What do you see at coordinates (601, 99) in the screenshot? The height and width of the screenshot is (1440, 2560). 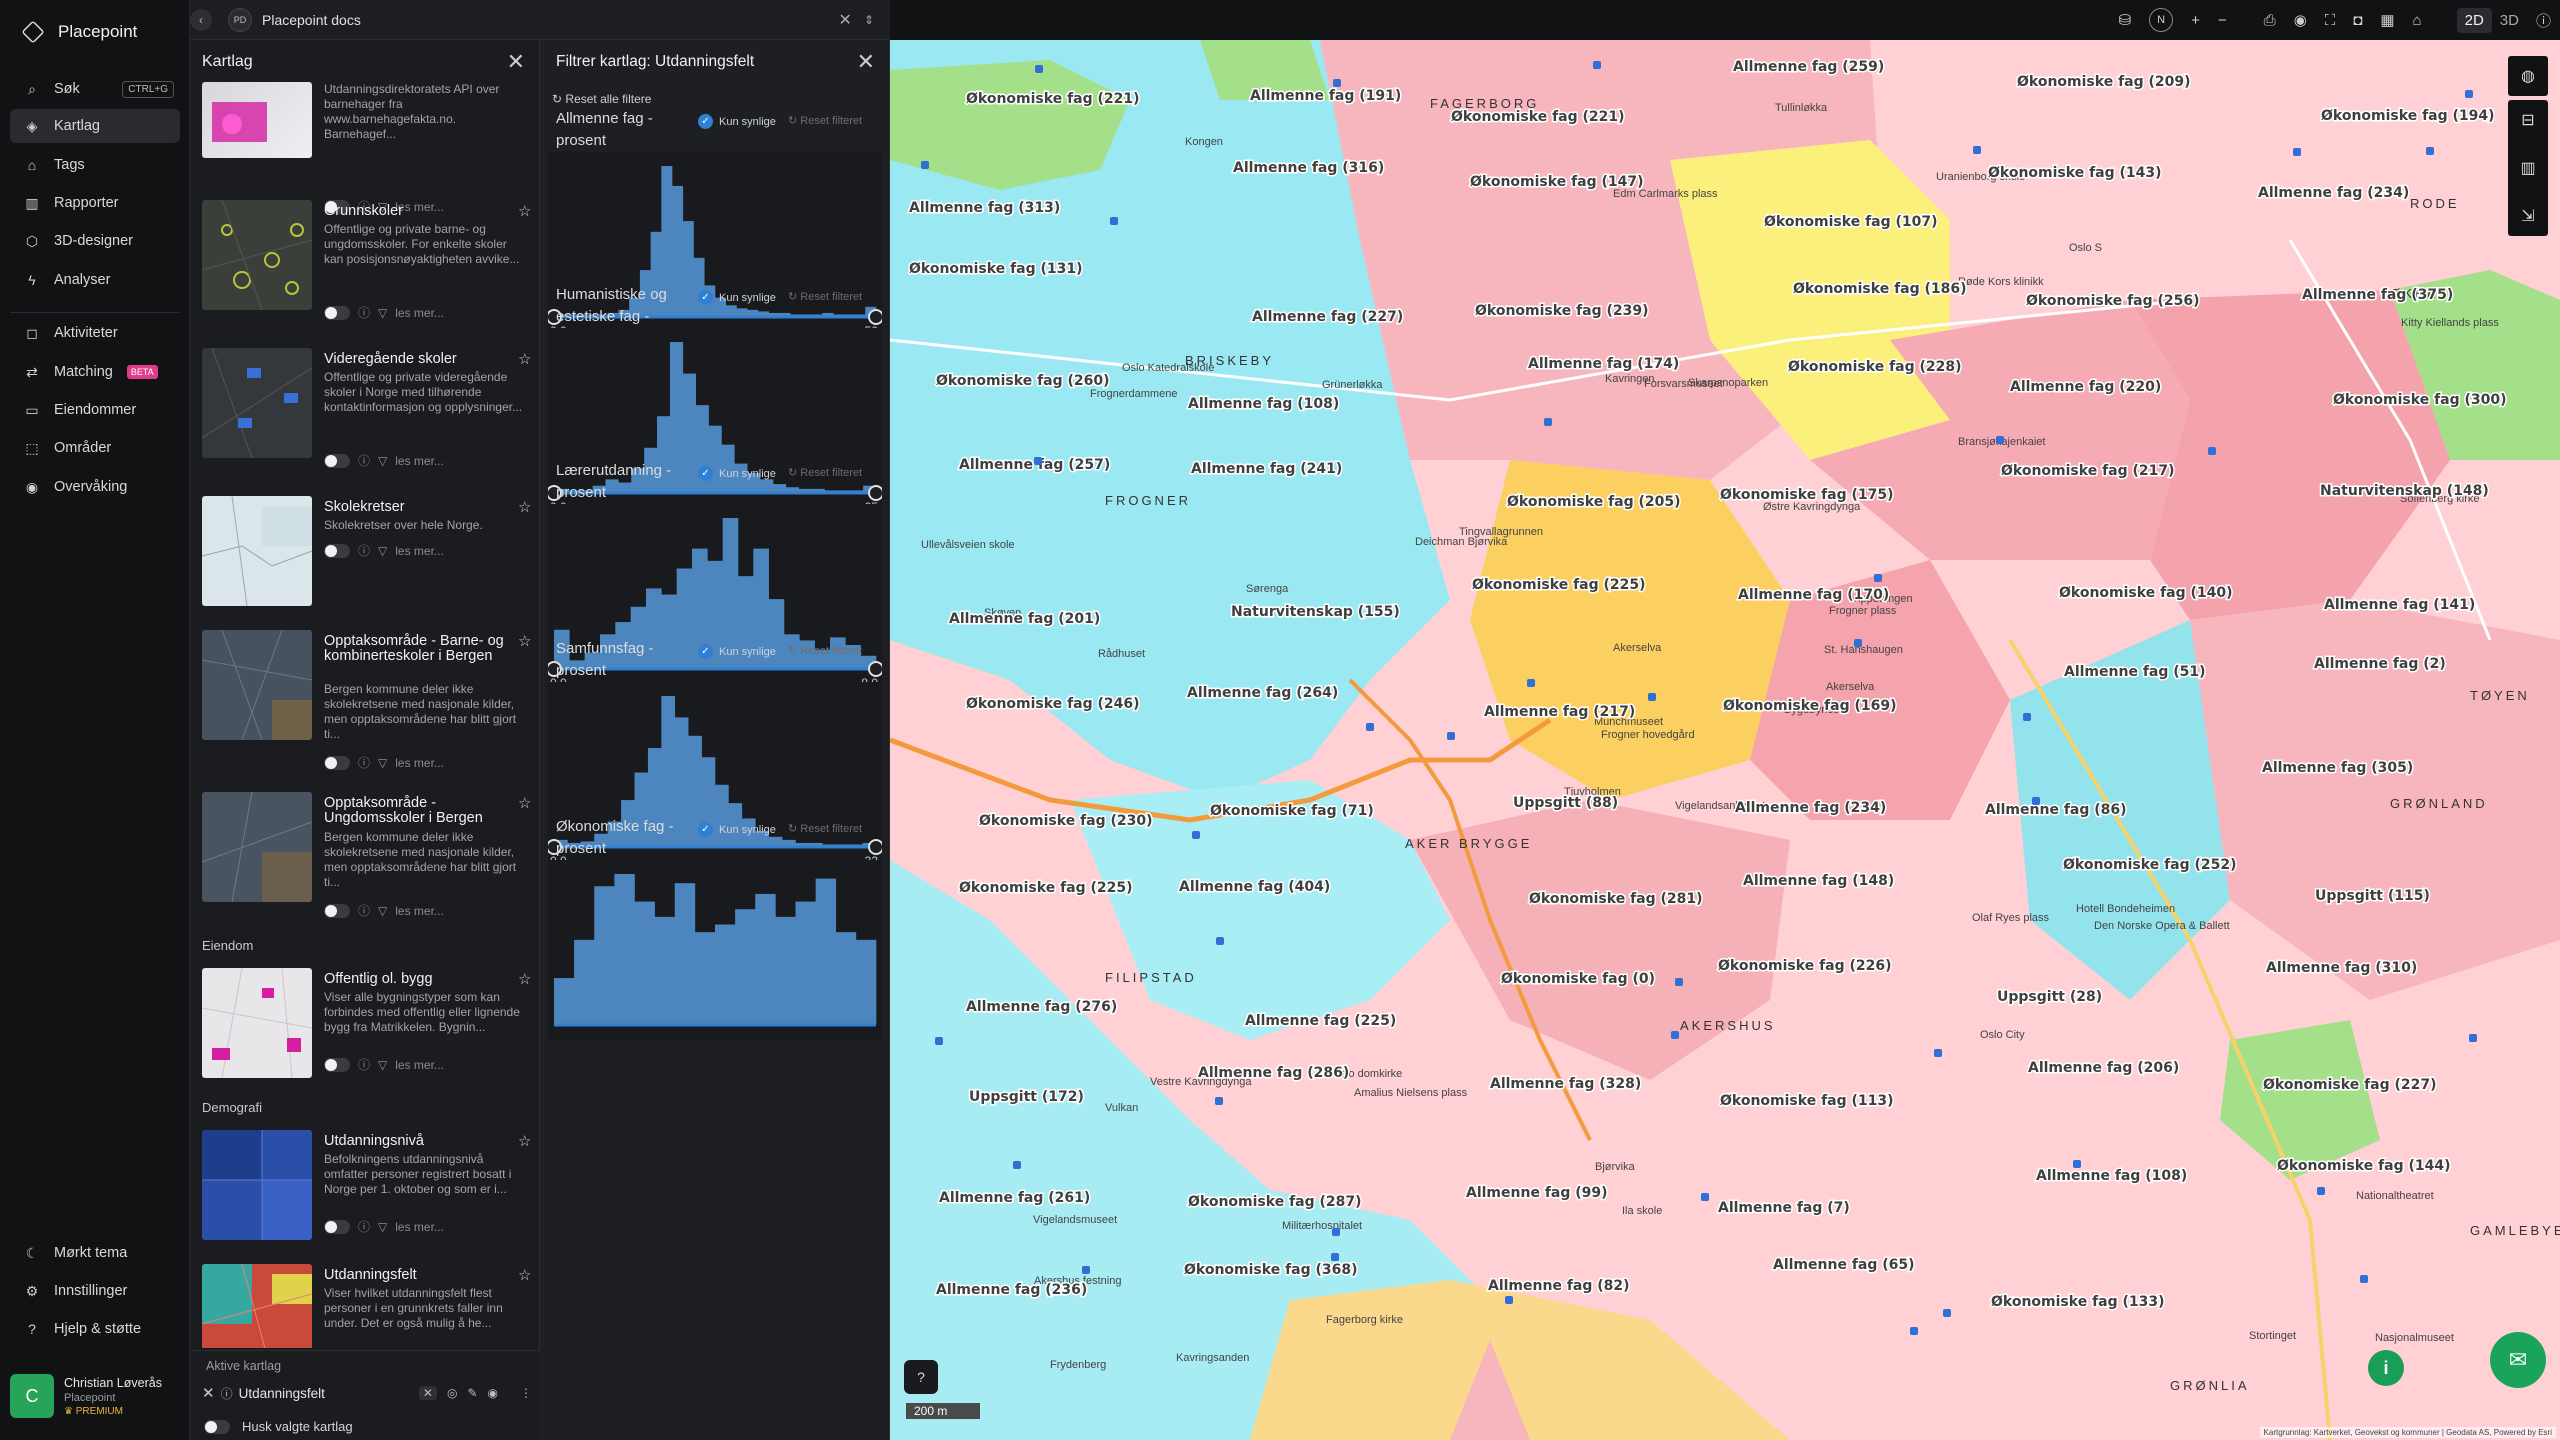 I see `reset-all-filters-button: ↻ Reset alle filtere` at bounding box center [601, 99].